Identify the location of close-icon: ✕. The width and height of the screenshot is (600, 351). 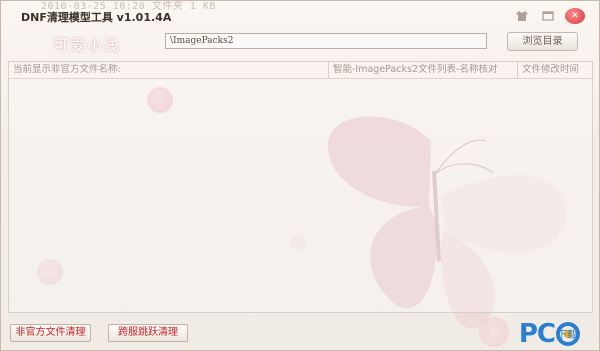
(575, 16).